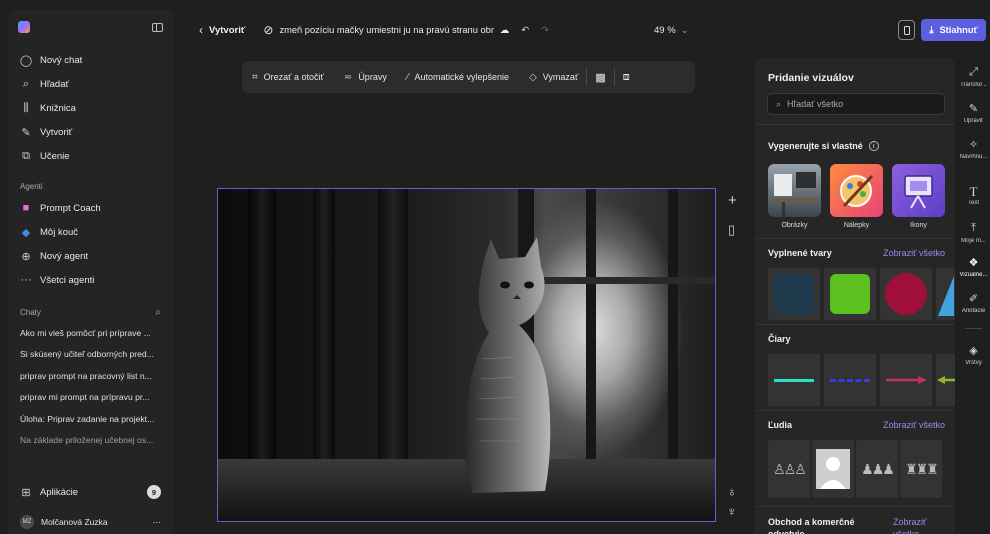 The image size is (990, 534). Describe the element at coordinates (222, 30) in the screenshot. I see `back-button: ‹ Vytvoriť` at that location.